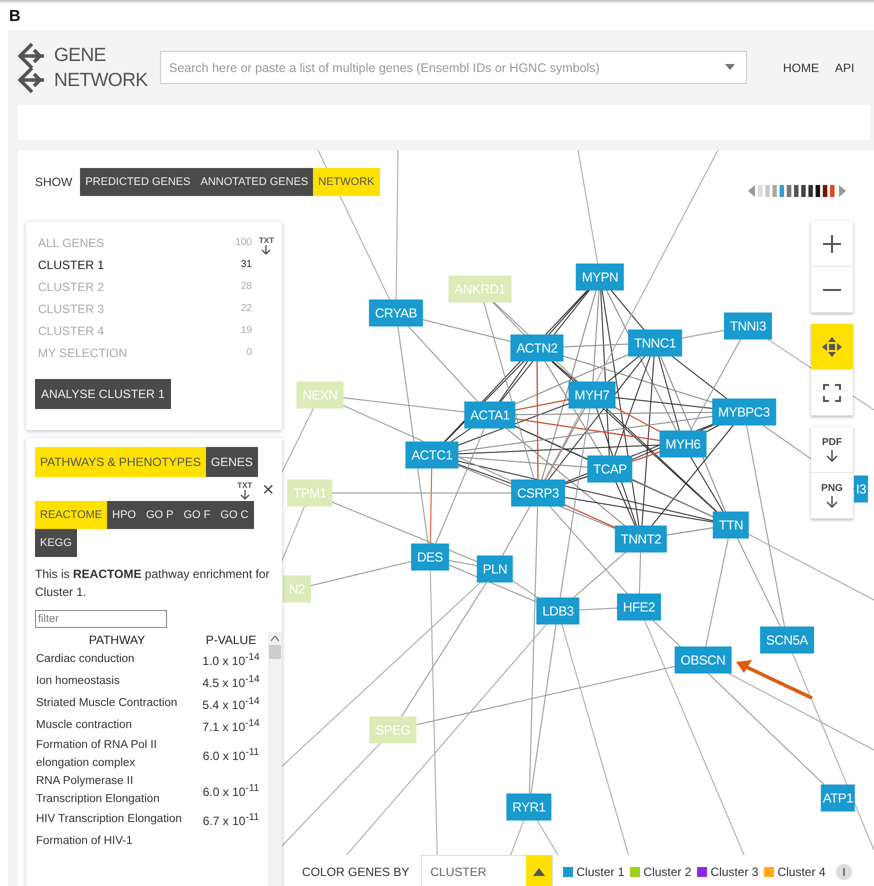 This screenshot has height=886, width=874. I want to click on gene-node: MYBPC3, so click(744, 412).